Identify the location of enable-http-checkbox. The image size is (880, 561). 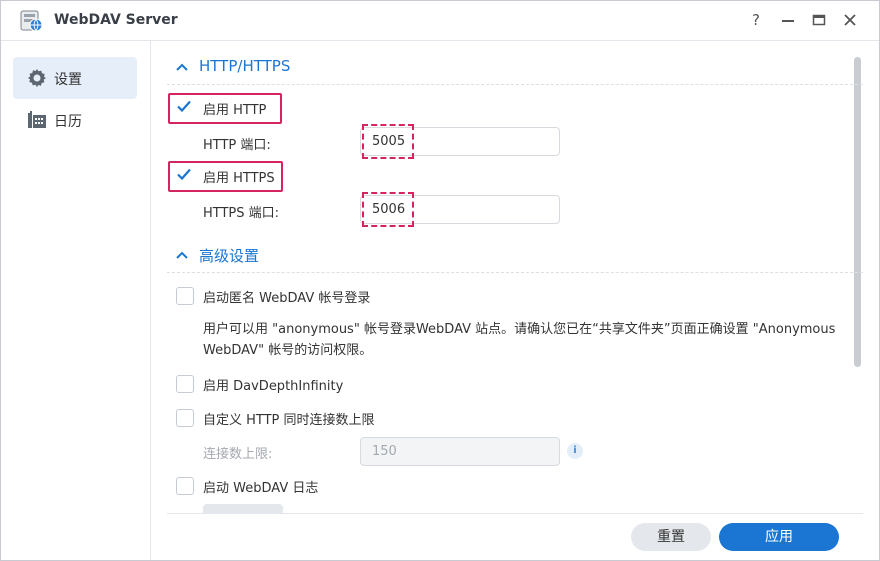
(184, 106).